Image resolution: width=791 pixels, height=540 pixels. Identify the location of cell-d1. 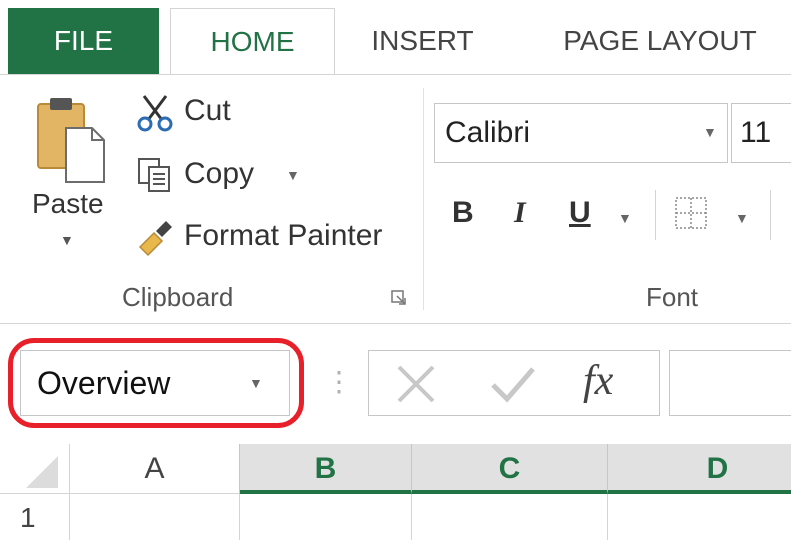
(699, 517).